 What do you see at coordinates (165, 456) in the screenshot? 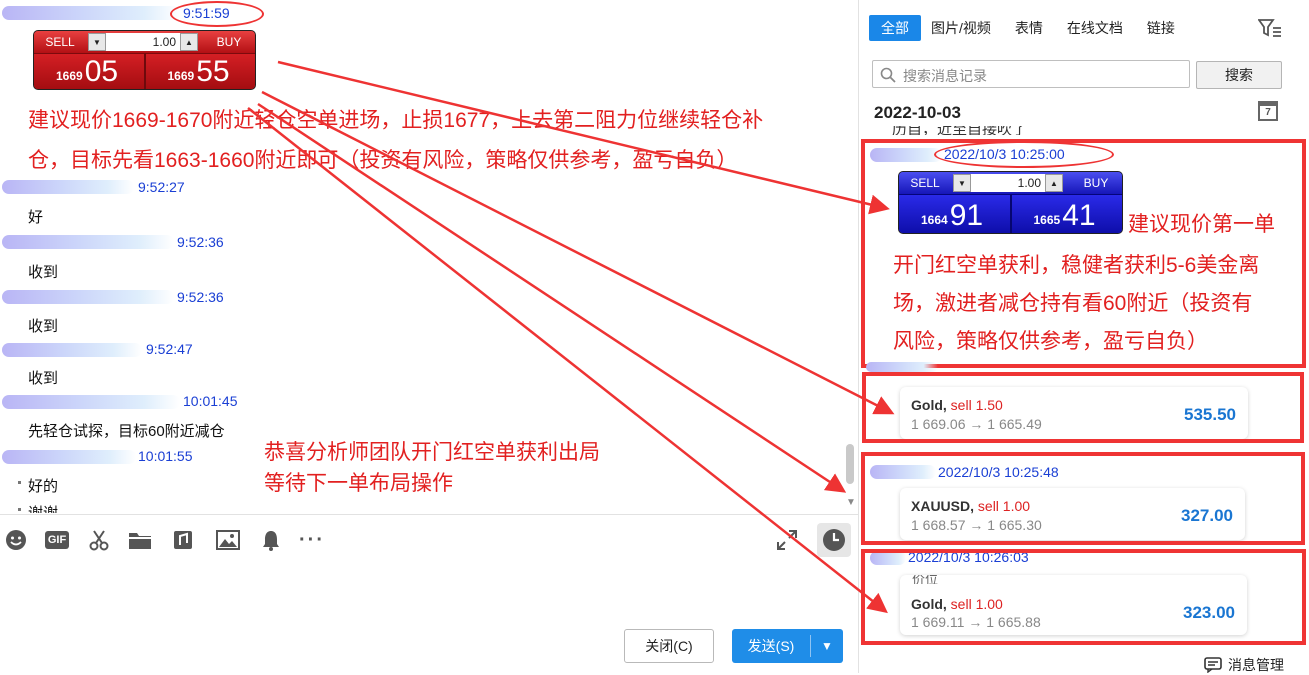
I see `message-time: 10:01:55` at bounding box center [165, 456].